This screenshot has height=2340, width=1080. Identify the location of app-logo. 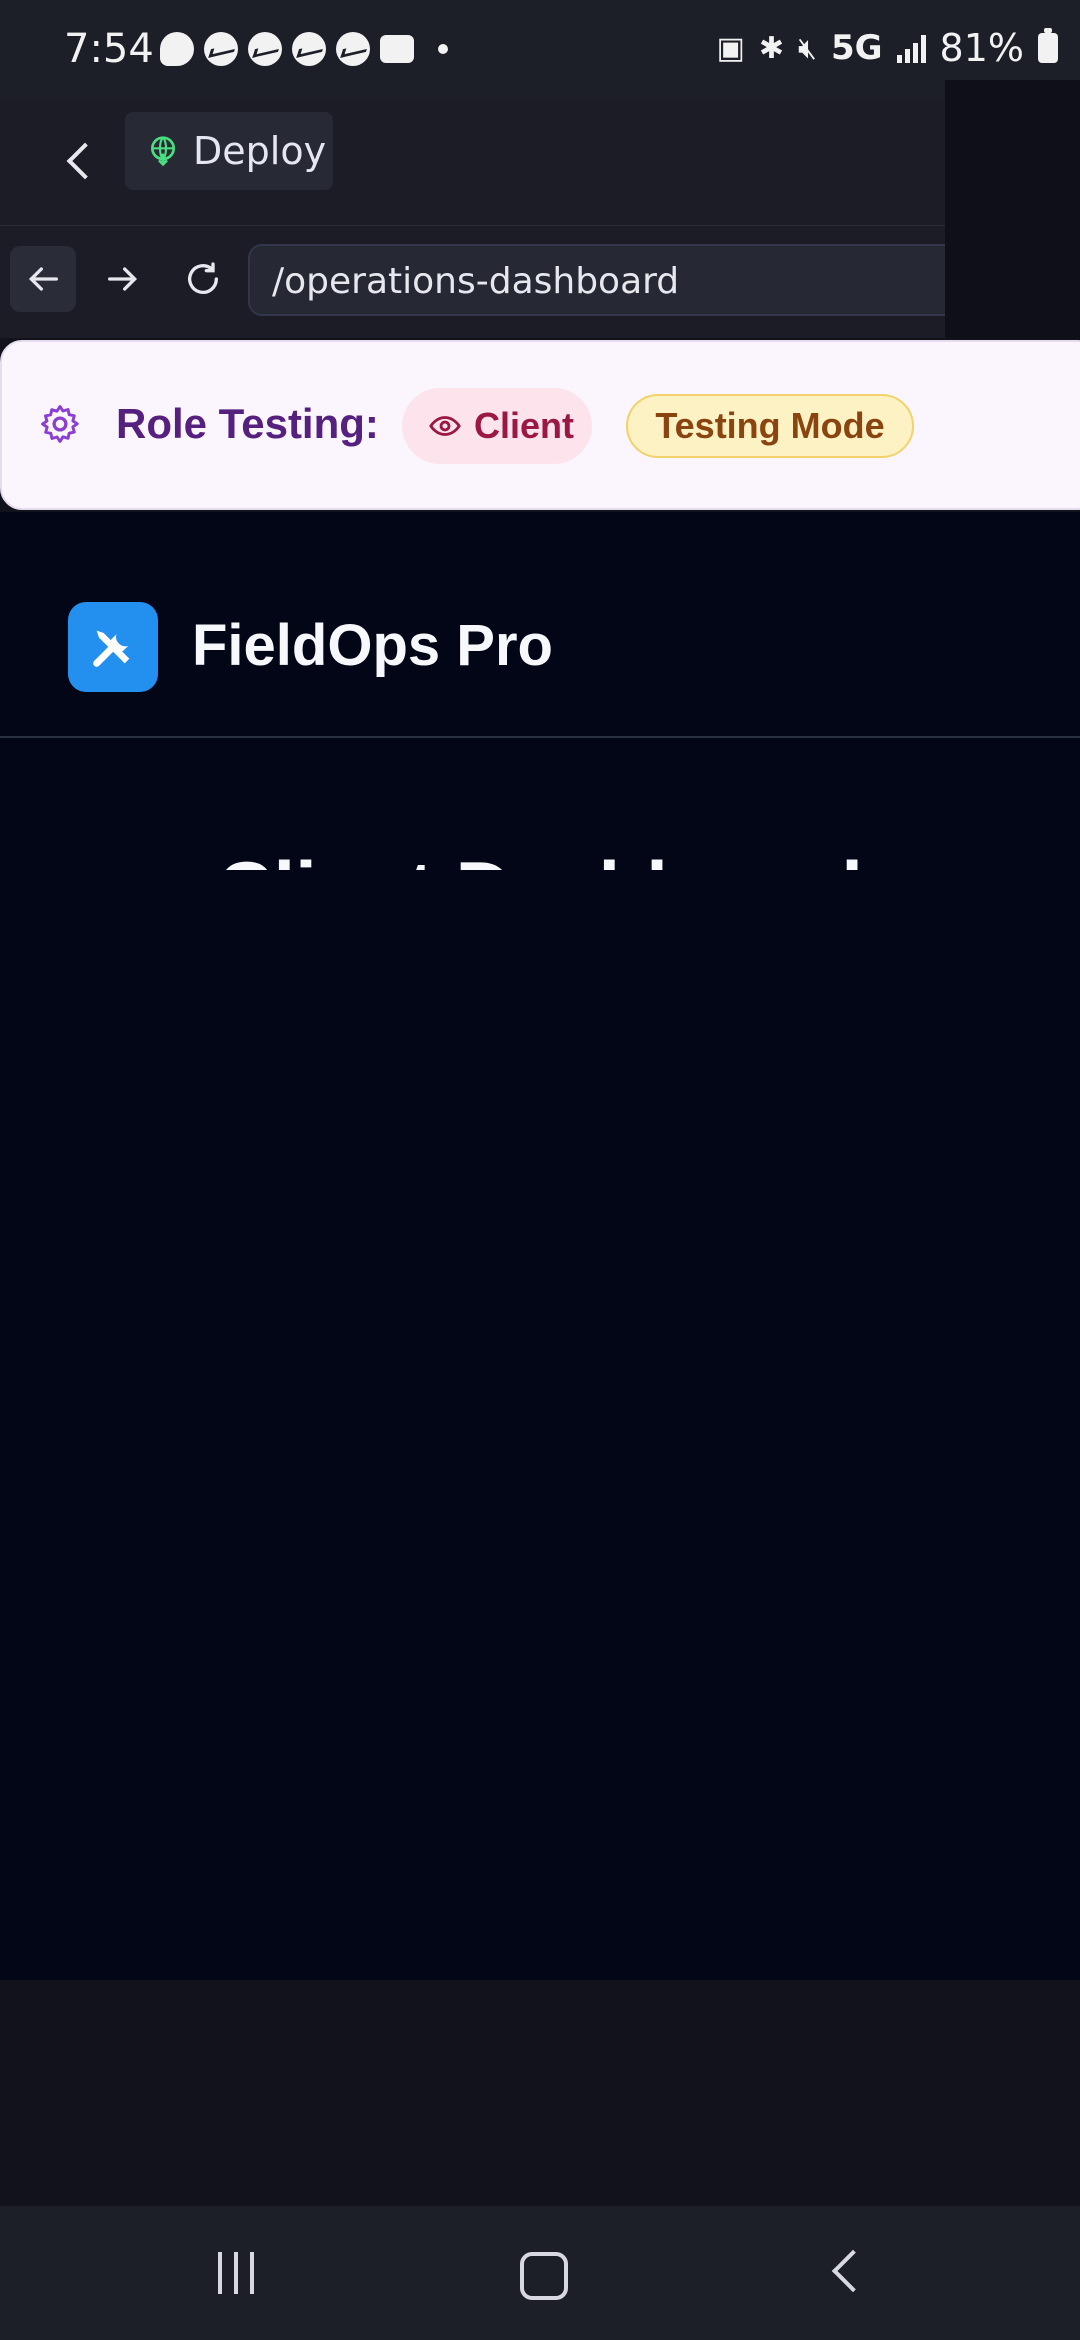
(113, 647).